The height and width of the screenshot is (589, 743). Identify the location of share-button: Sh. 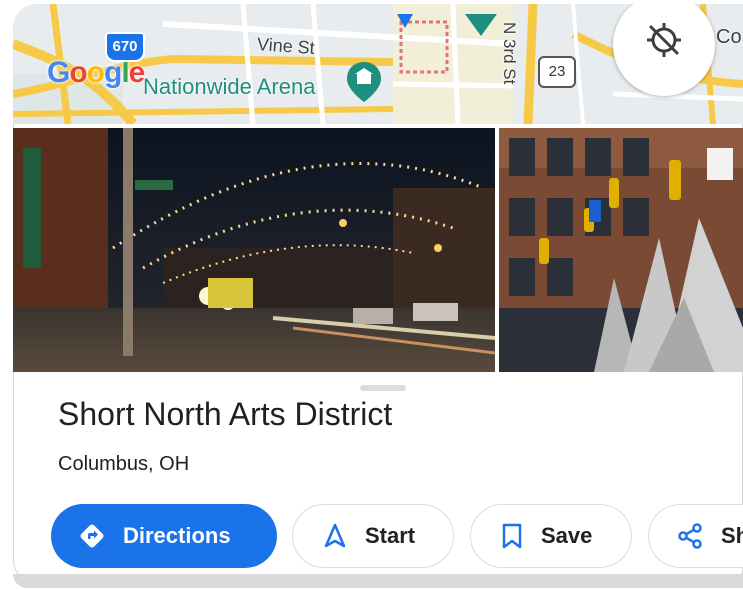
(695, 536).